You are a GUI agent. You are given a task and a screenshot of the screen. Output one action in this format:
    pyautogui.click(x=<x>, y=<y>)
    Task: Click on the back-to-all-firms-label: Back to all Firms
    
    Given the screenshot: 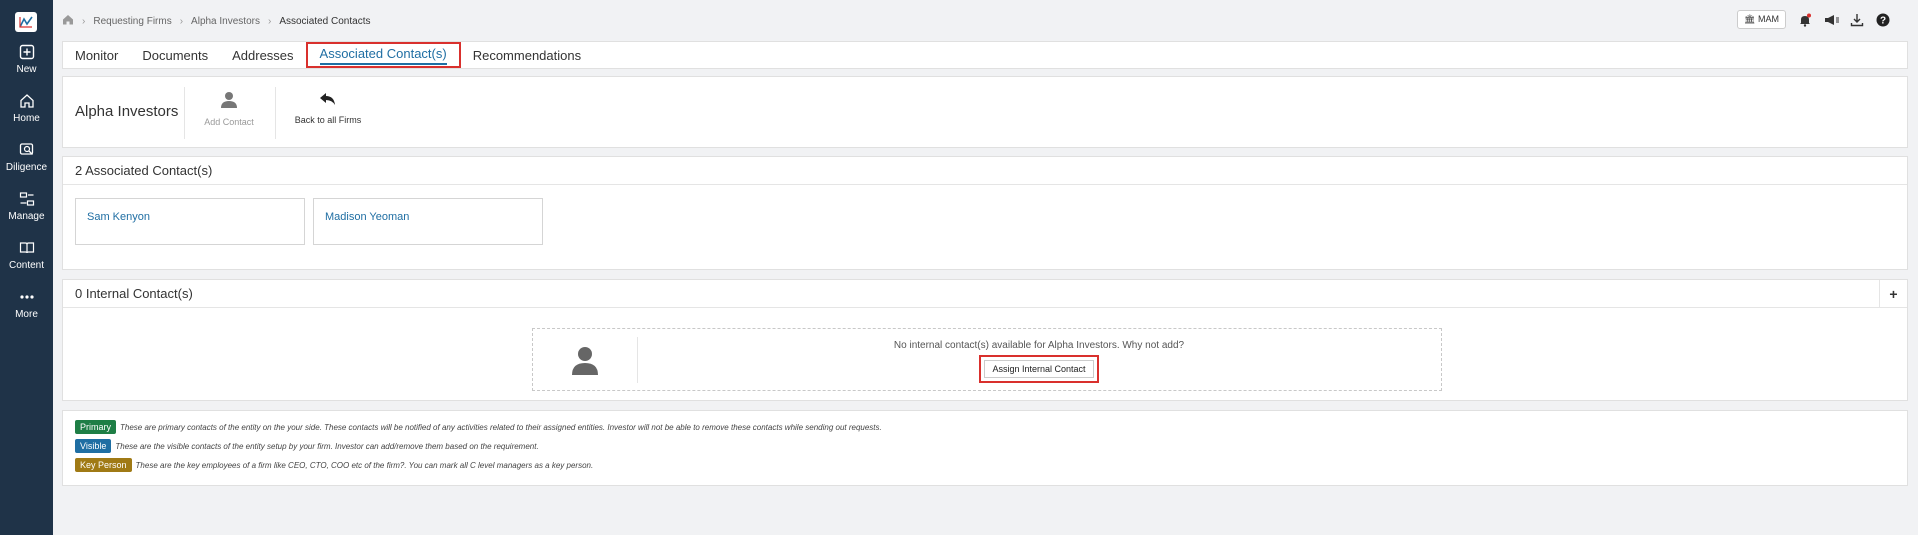 What is the action you would take?
    pyautogui.click(x=328, y=120)
    